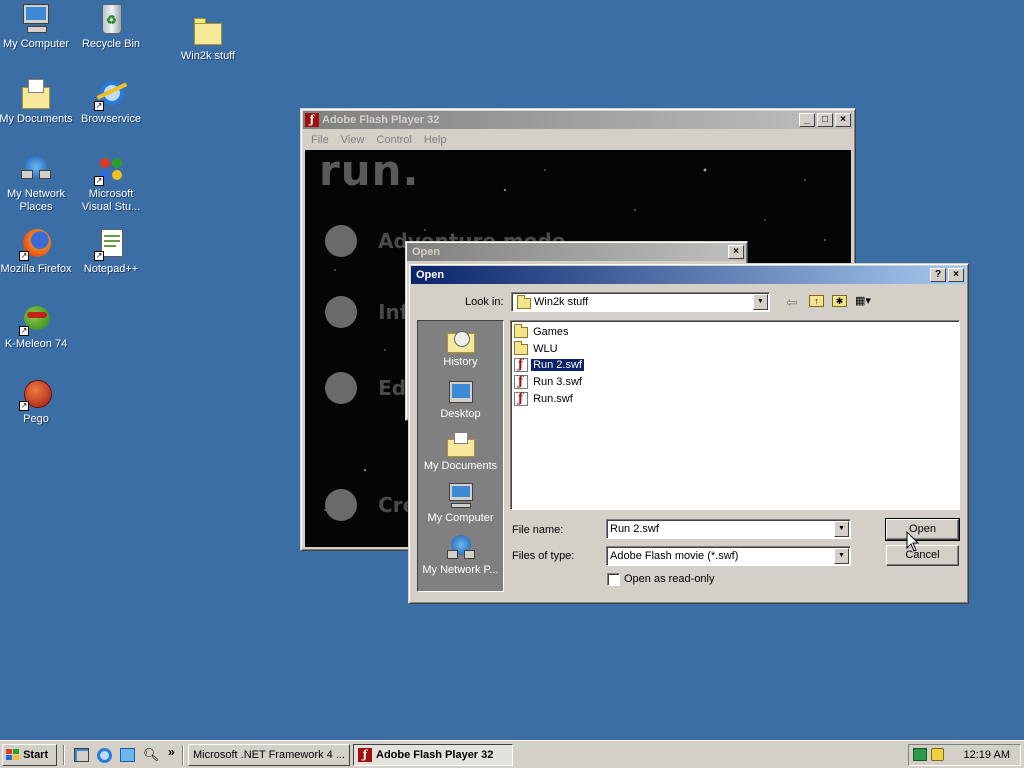 The width and height of the screenshot is (1024, 768). I want to click on place-history: History, so click(460, 347).